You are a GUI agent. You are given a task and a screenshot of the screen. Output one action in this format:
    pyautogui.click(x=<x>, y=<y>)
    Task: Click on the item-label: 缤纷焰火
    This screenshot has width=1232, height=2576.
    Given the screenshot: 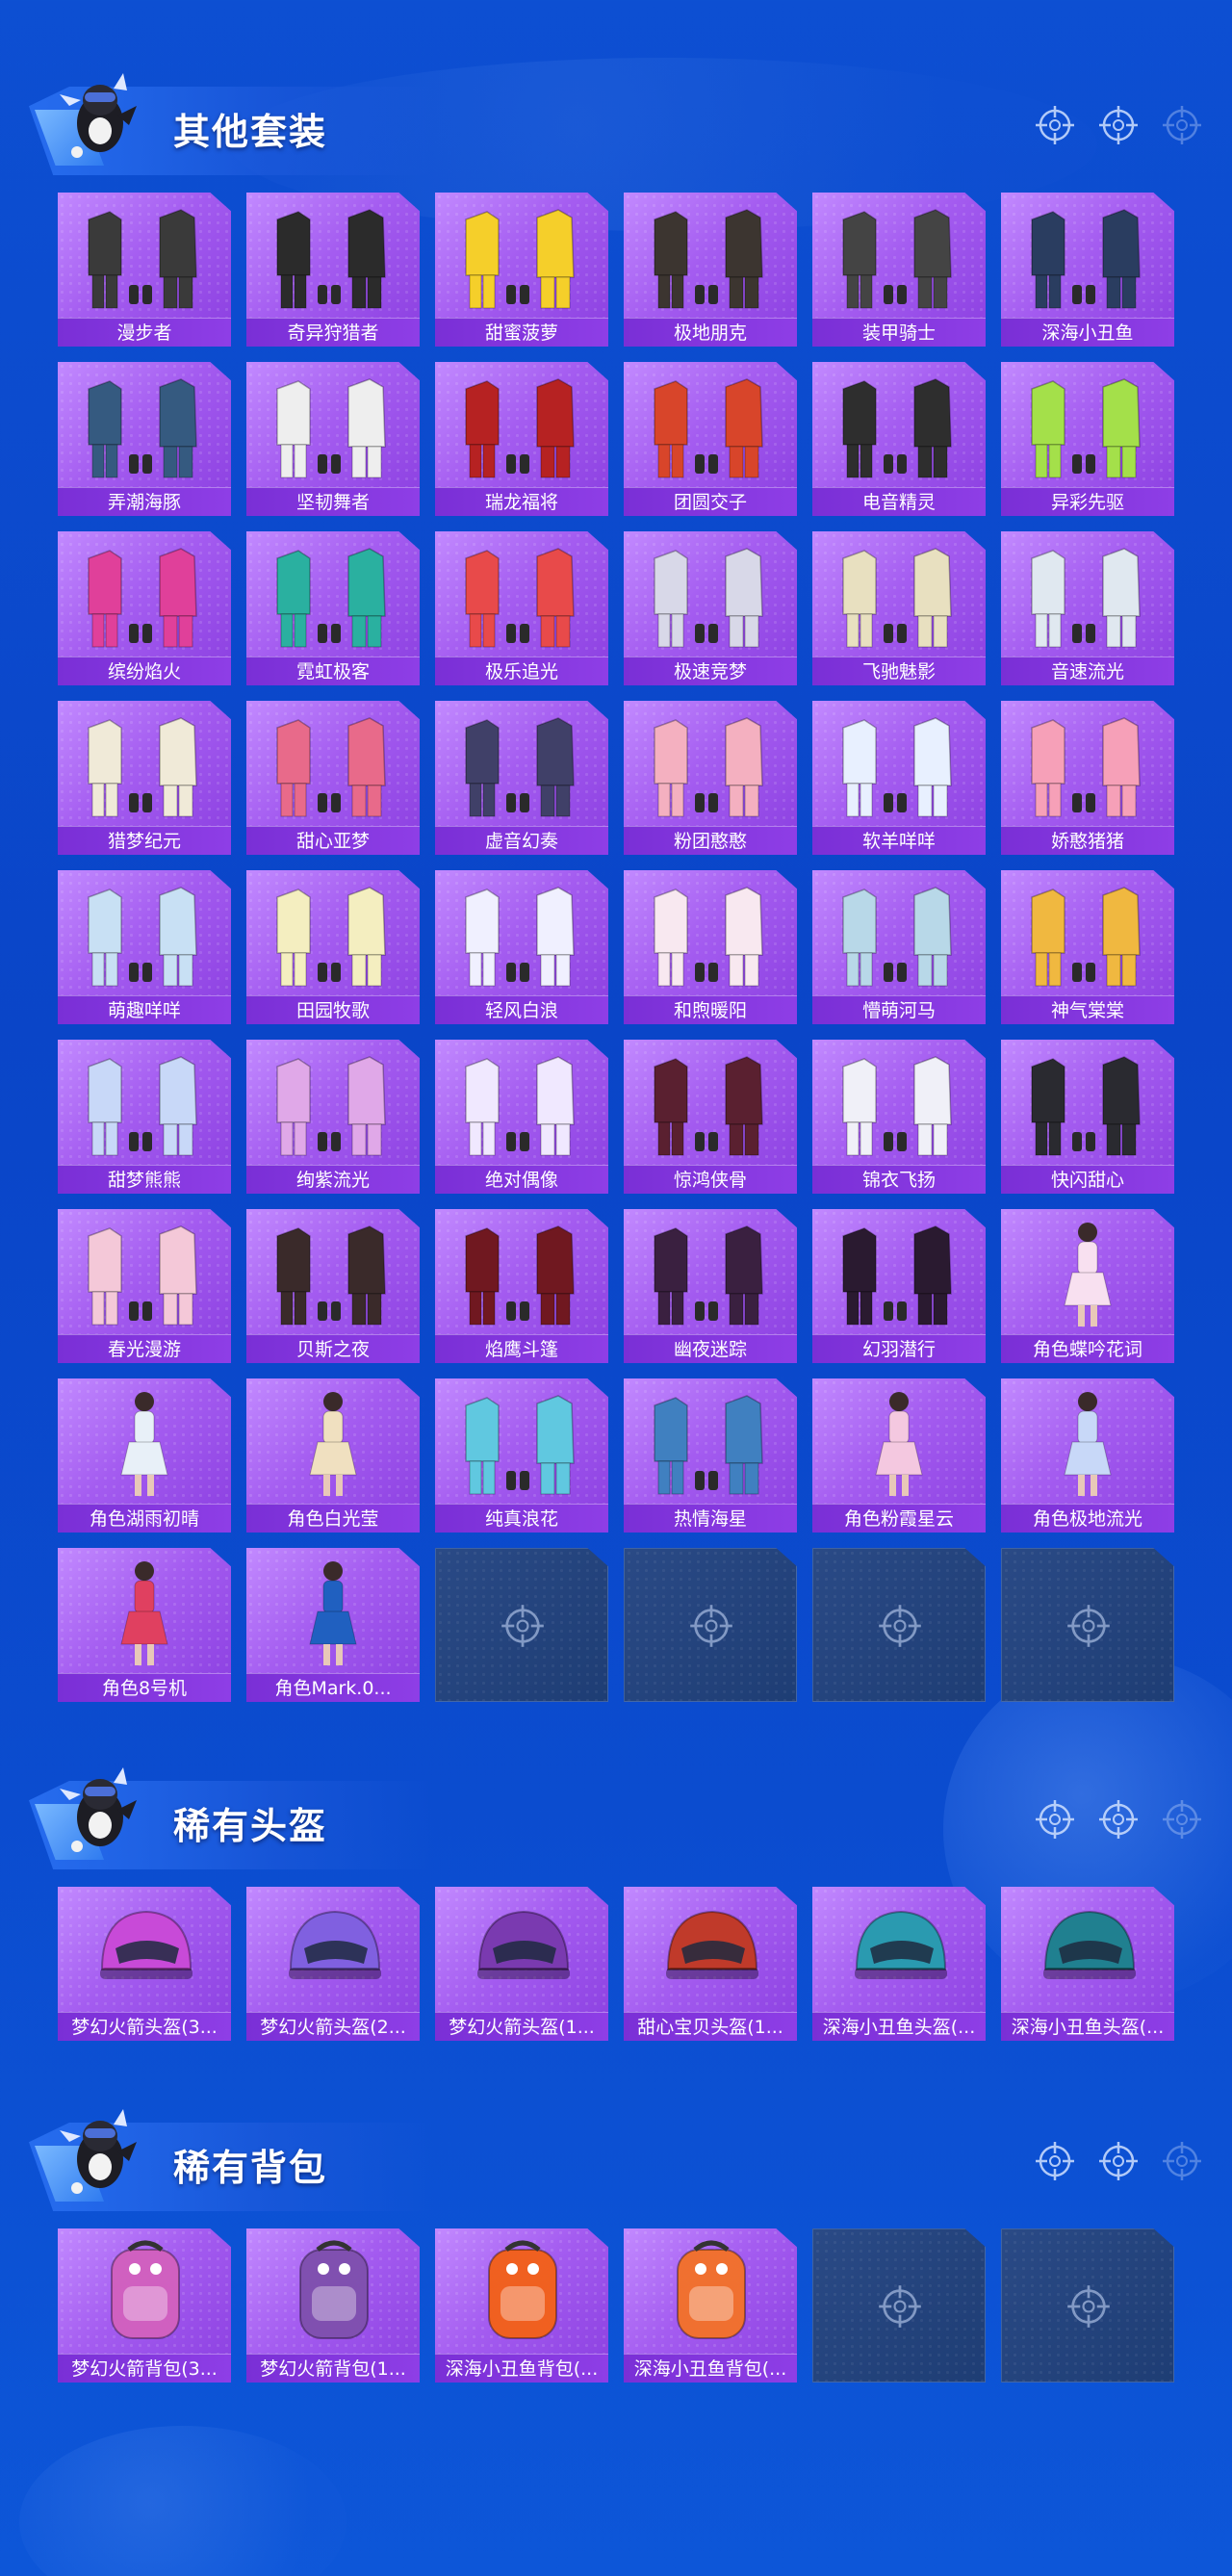 What is the action you would take?
    pyautogui.click(x=144, y=671)
    